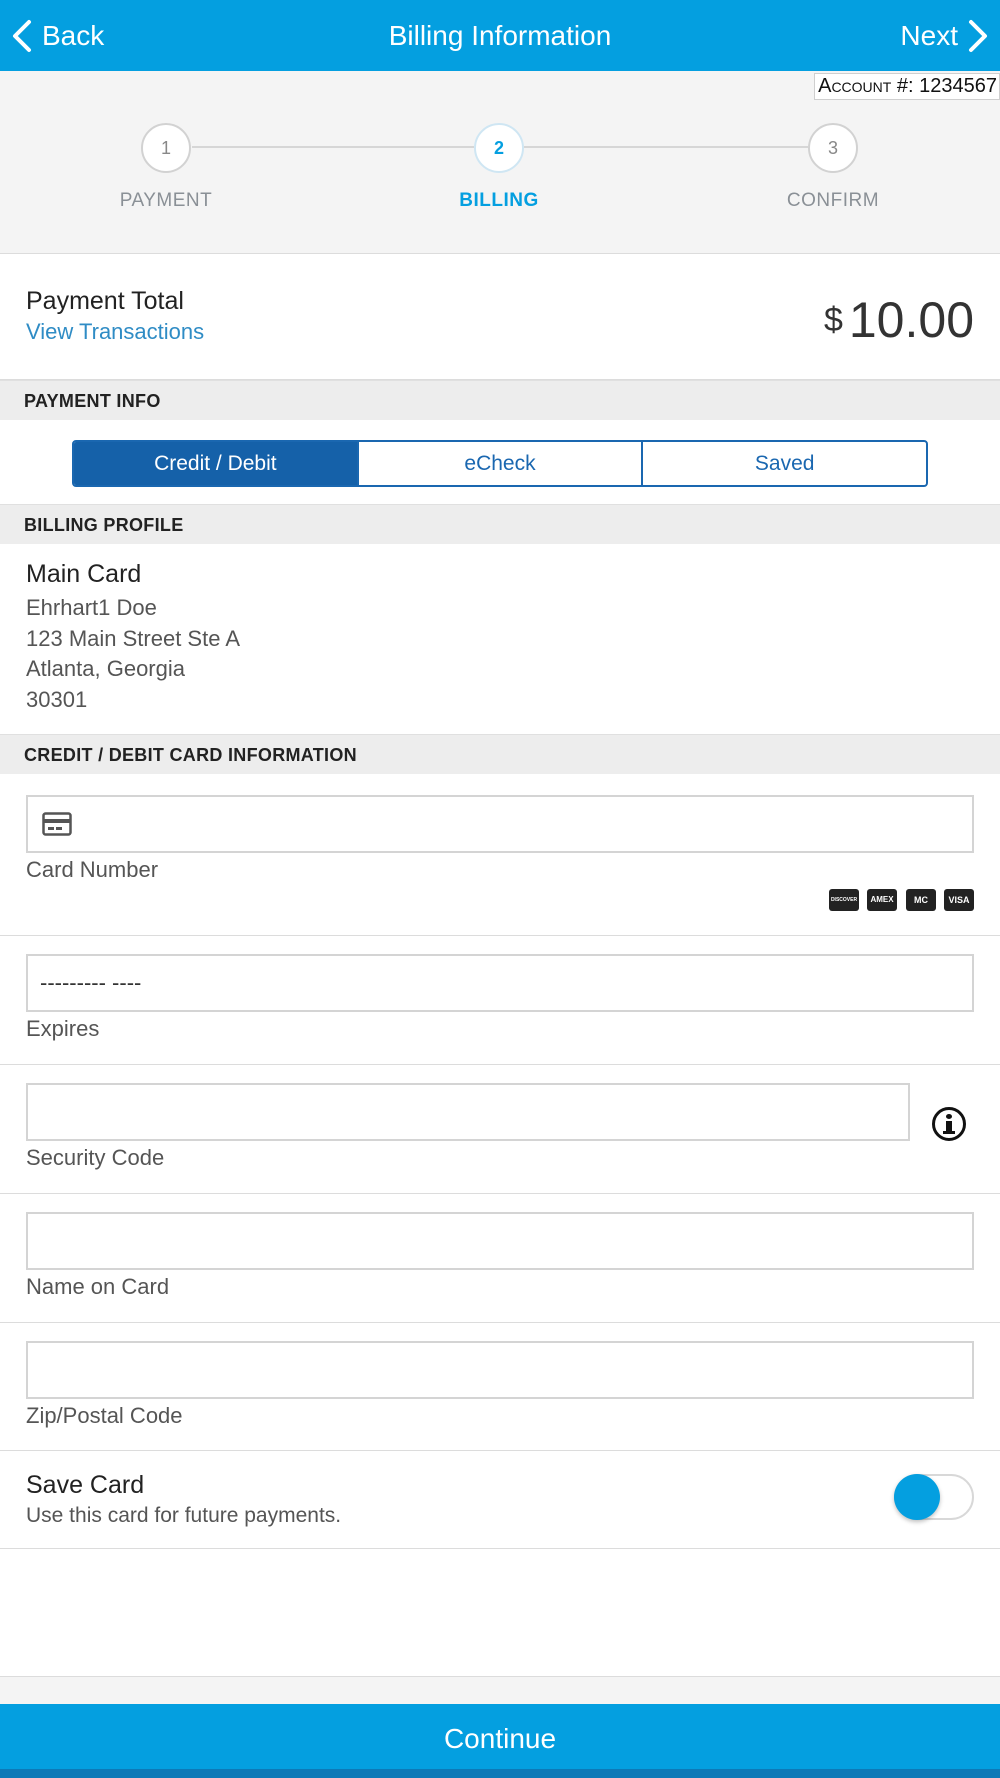 The height and width of the screenshot is (1778, 1000). What do you see at coordinates (216, 463) in the screenshot?
I see `segment-credit-debit: Credit / Debit` at bounding box center [216, 463].